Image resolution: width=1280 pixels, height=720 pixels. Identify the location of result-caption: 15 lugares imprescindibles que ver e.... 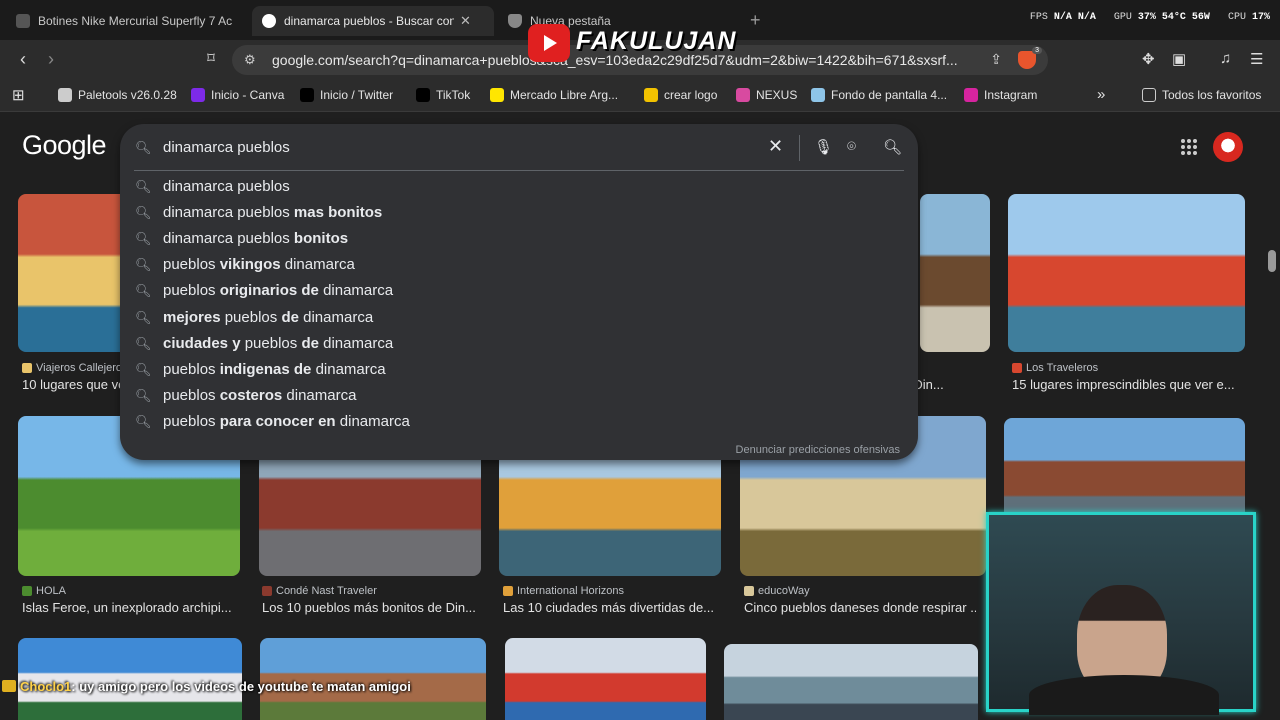
(1128, 384).